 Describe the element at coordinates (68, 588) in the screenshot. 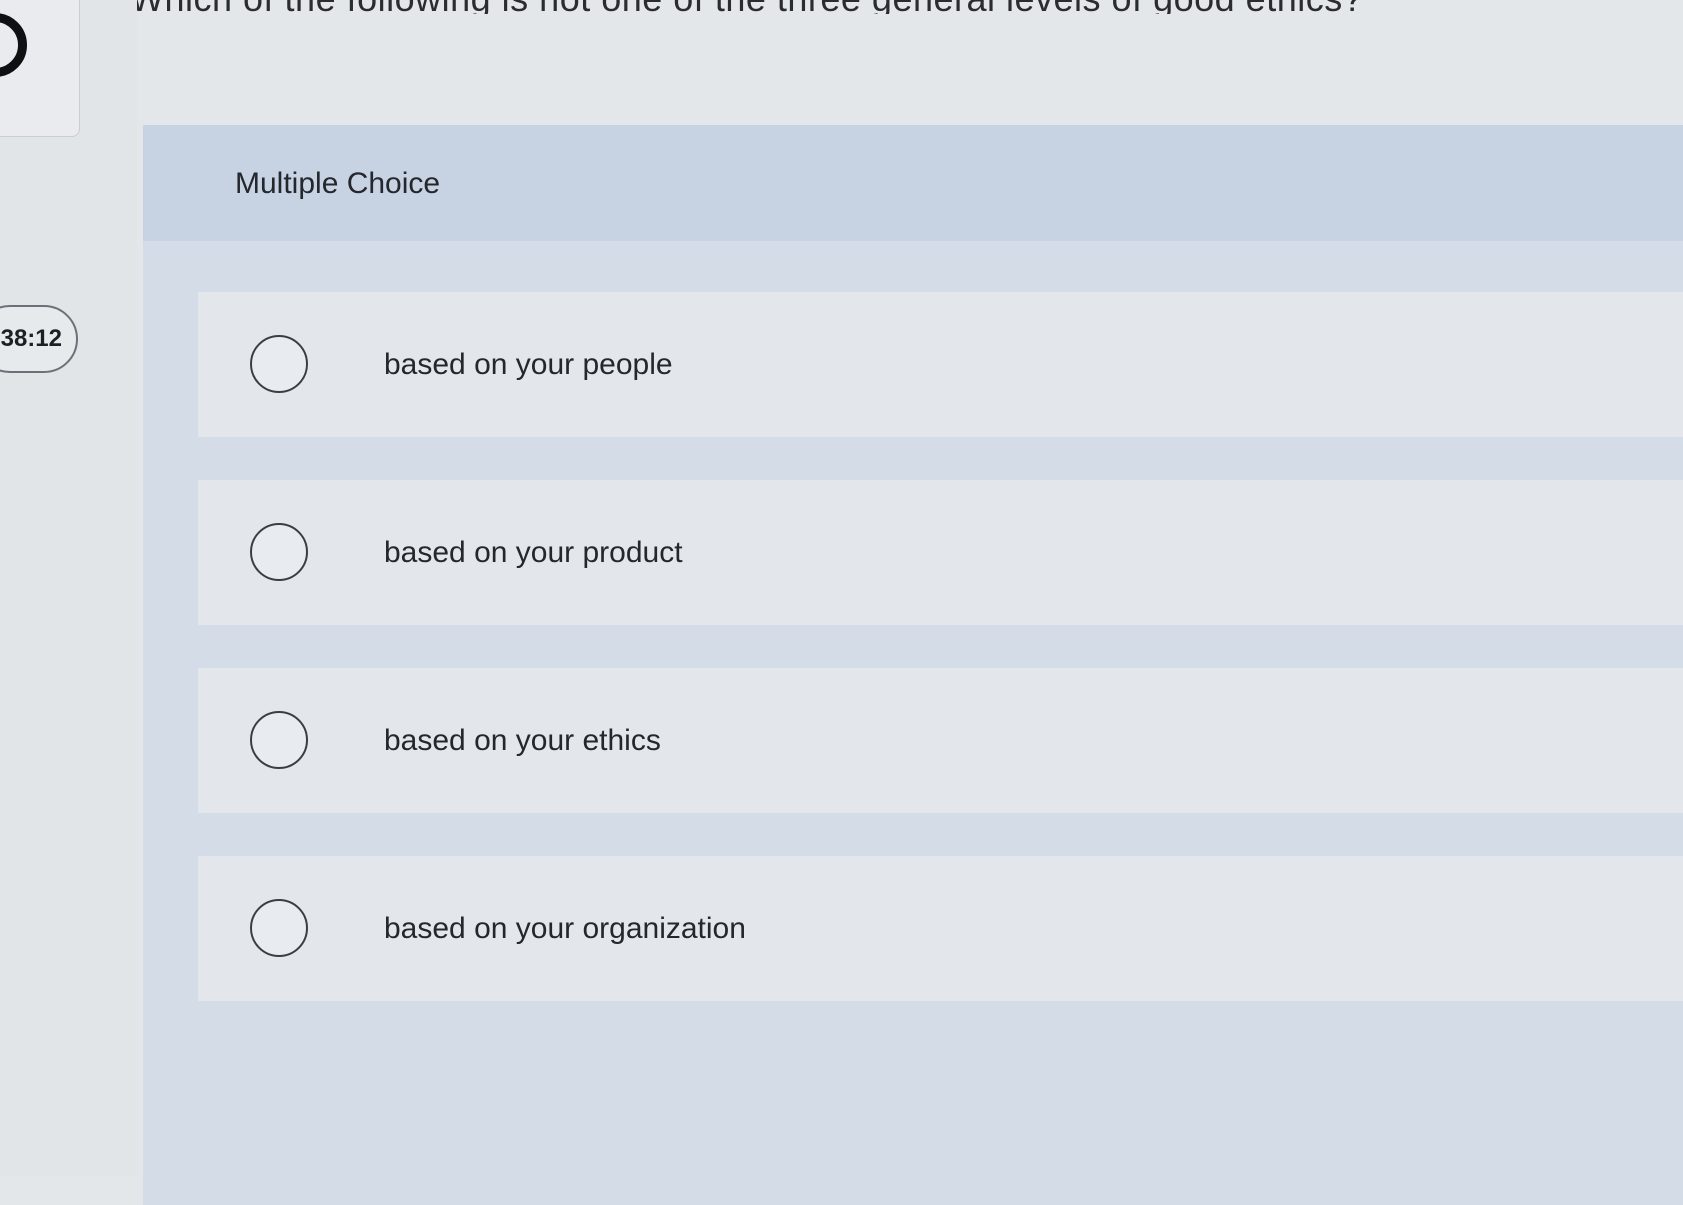

I see `left-panel: 38:12` at that location.